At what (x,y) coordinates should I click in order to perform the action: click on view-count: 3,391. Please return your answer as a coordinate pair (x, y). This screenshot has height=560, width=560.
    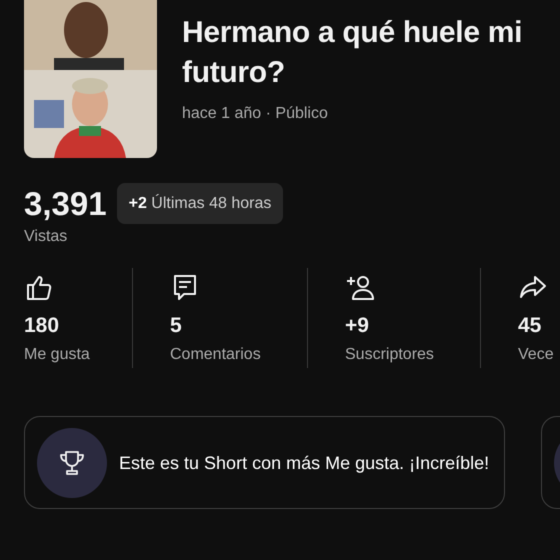
    Looking at the image, I should click on (65, 203).